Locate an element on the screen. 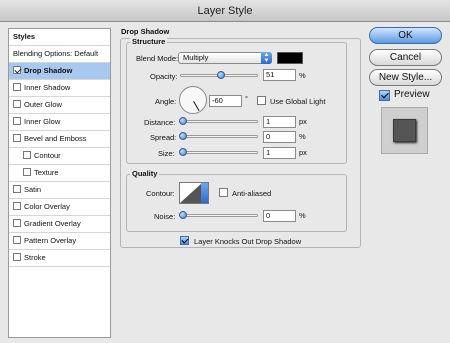  style-item: Pattern Overlay is located at coordinates (59, 241).